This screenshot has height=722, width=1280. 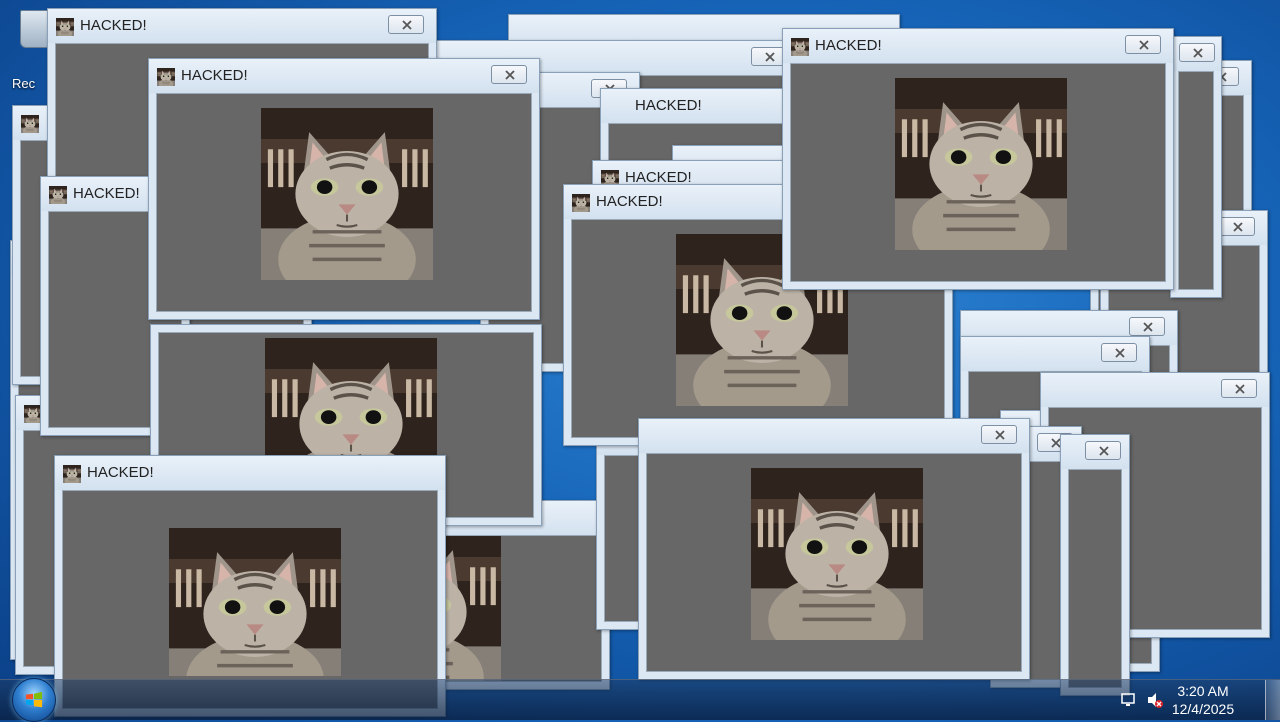 What do you see at coordinates (34, 700) in the screenshot?
I see `windows-start-orb-icon` at bounding box center [34, 700].